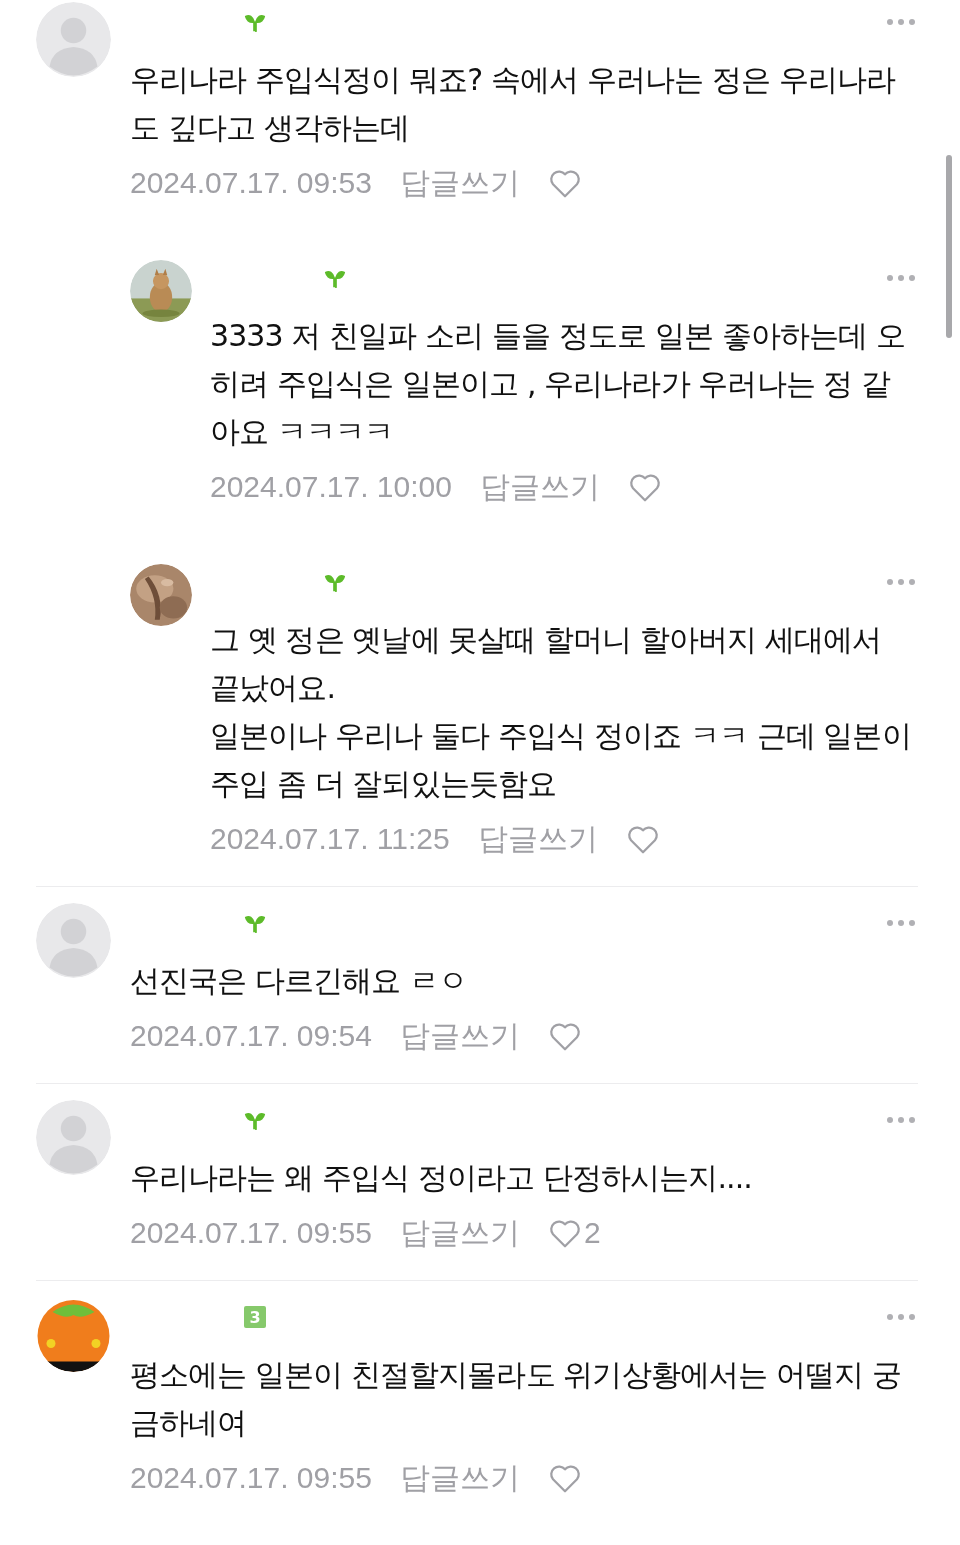  What do you see at coordinates (331, 487) in the screenshot?
I see `comment-date: 2024.07.17. 10:00` at bounding box center [331, 487].